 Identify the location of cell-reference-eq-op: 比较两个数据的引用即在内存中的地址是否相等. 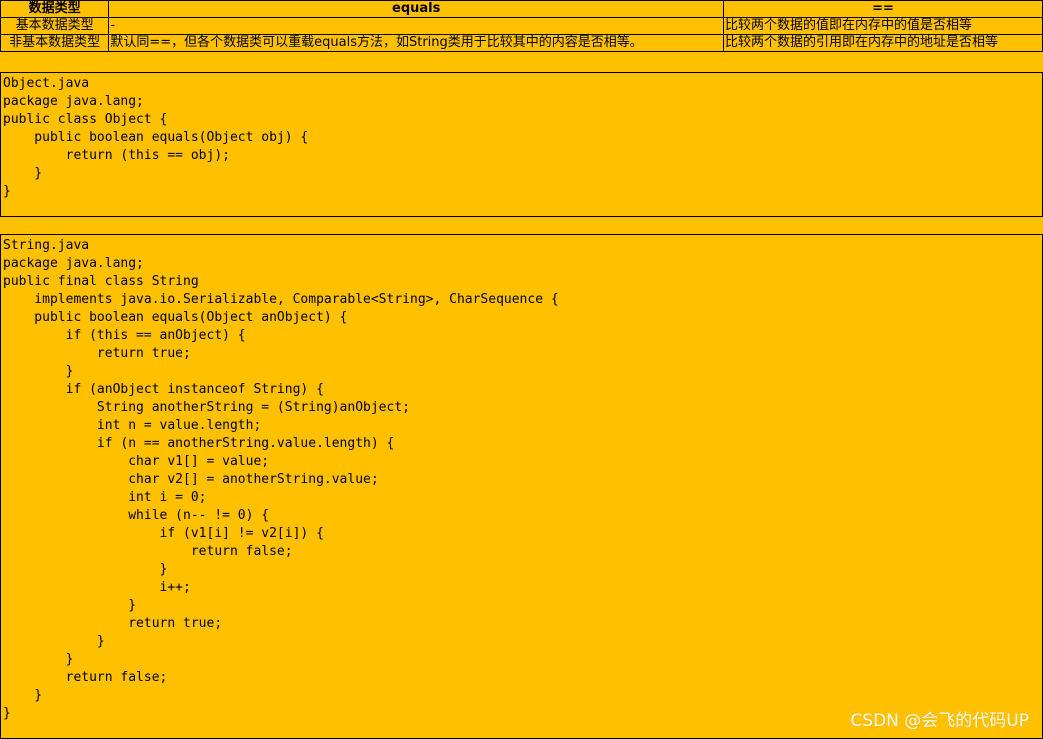
(883, 43).